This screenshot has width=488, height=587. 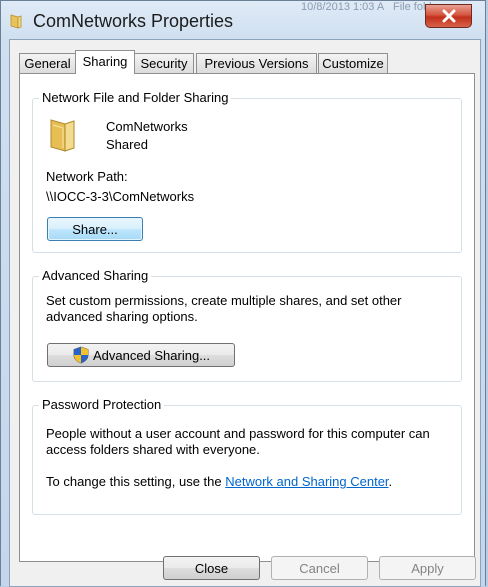 What do you see at coordinates (102, 404) in the screenshot?
I see `password-protection-heading: Password Protection` at bounding box center [102, 404].